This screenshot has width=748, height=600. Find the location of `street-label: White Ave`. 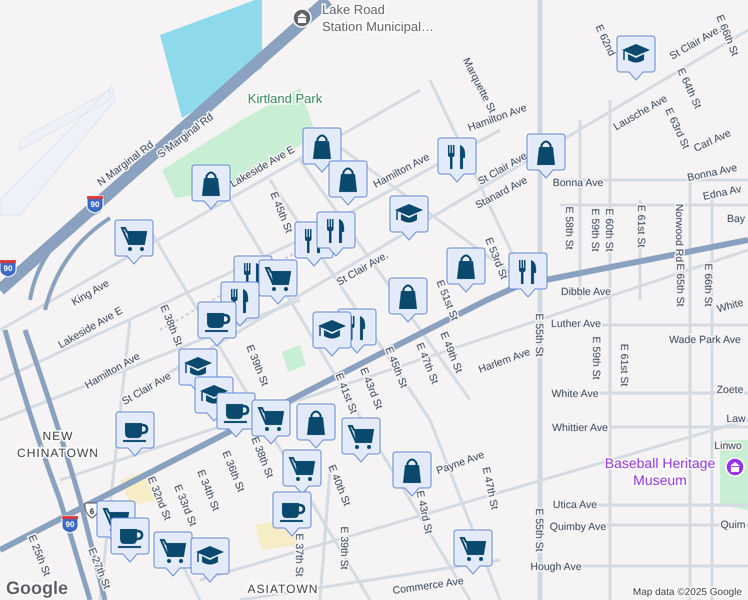

street-label: White Ave is located at coordinates (575, 394).